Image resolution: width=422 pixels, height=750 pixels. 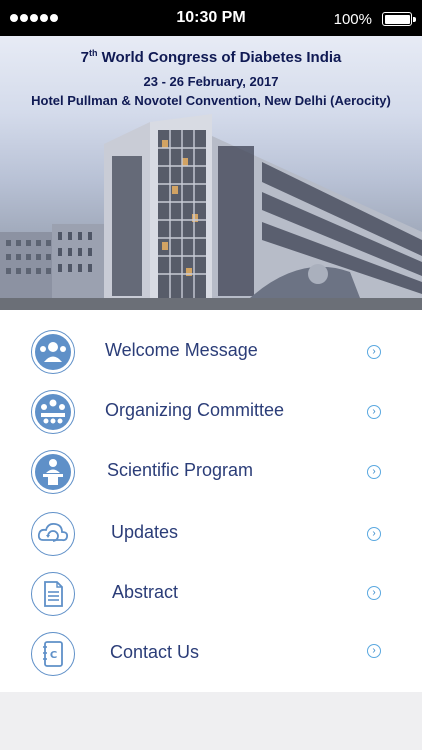 I want to click on svg-text: C, so click(x=53, y=655).